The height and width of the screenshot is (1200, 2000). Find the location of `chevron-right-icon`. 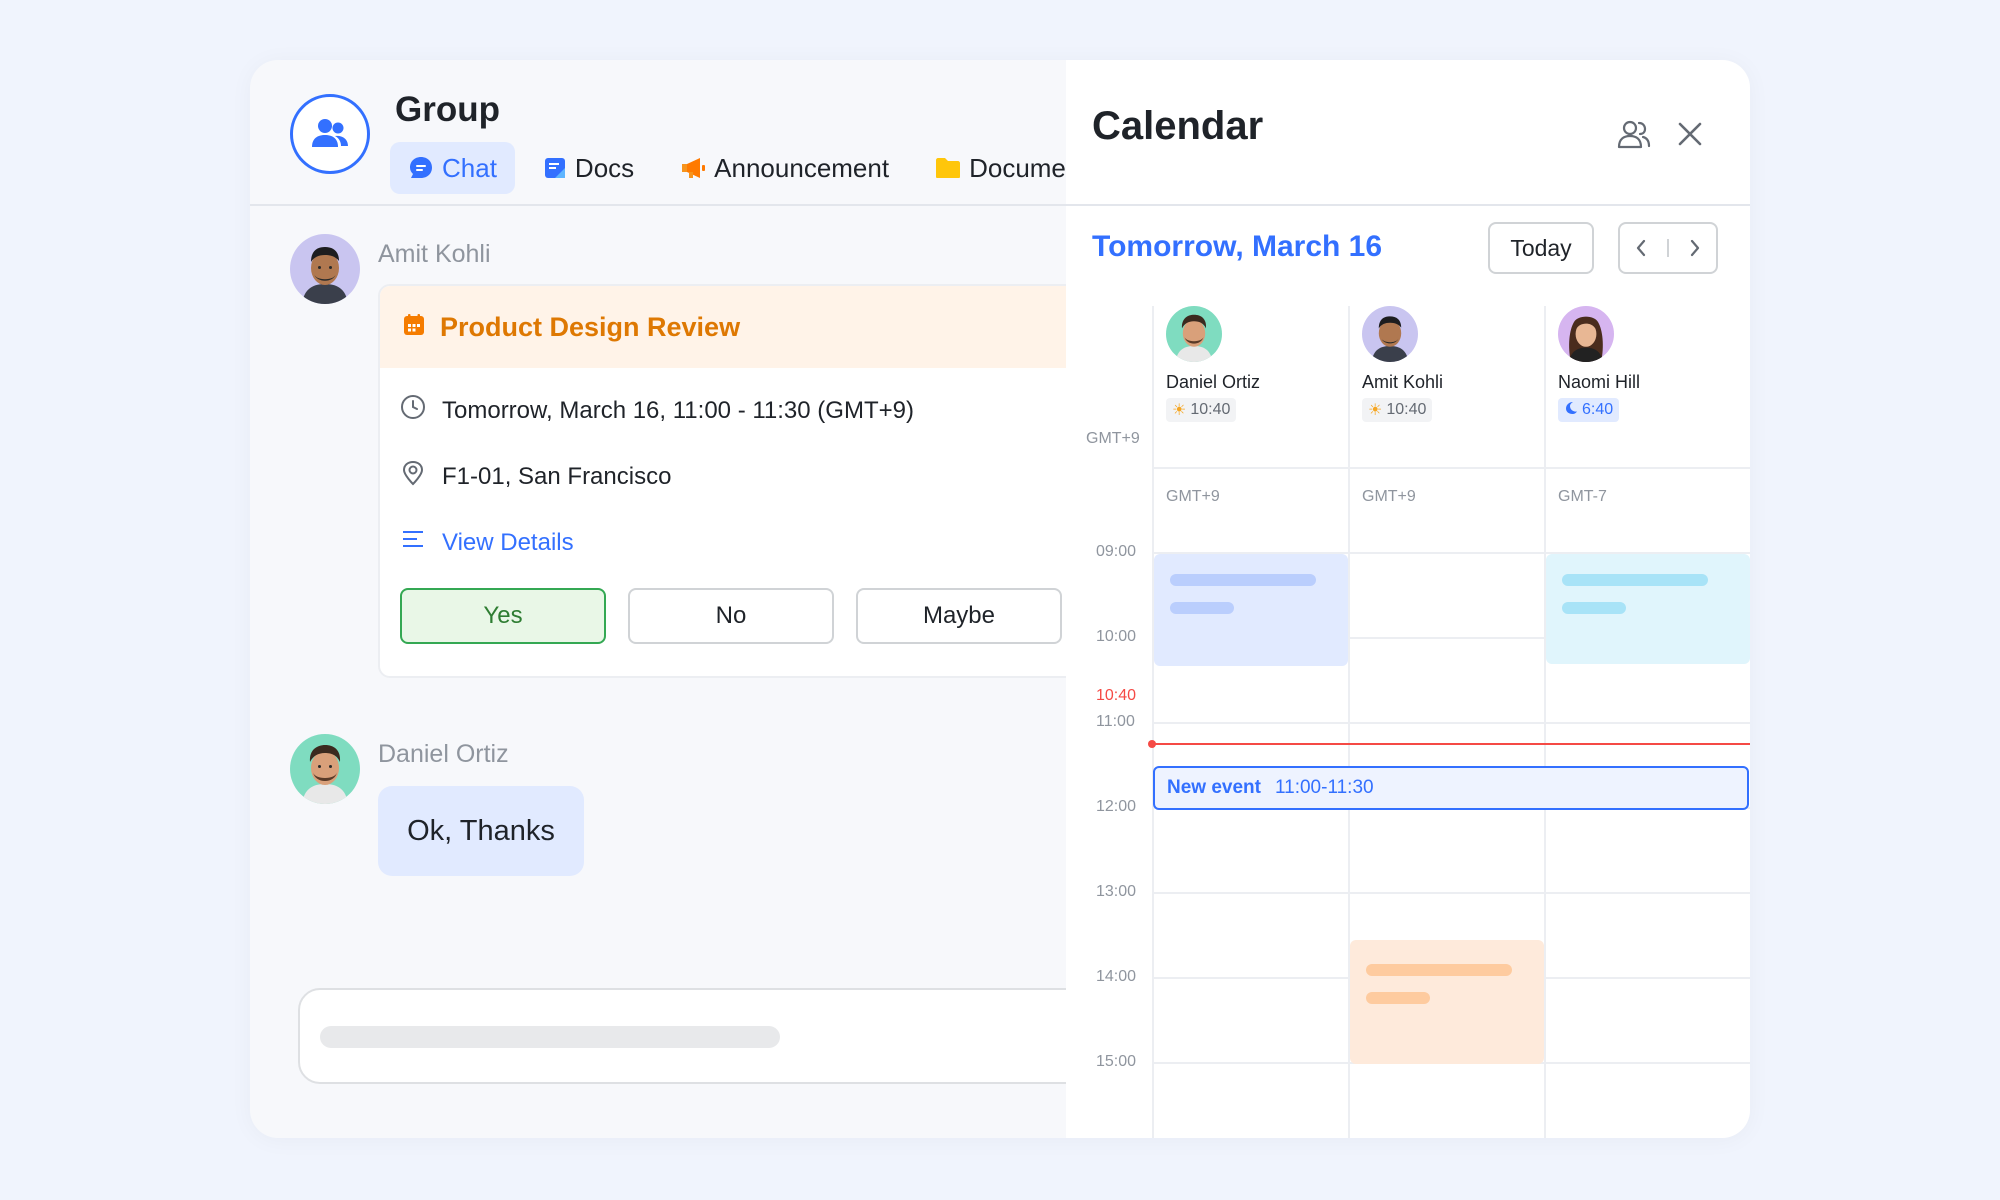

chevron-right-icon is located at coordinates (1695, 248).